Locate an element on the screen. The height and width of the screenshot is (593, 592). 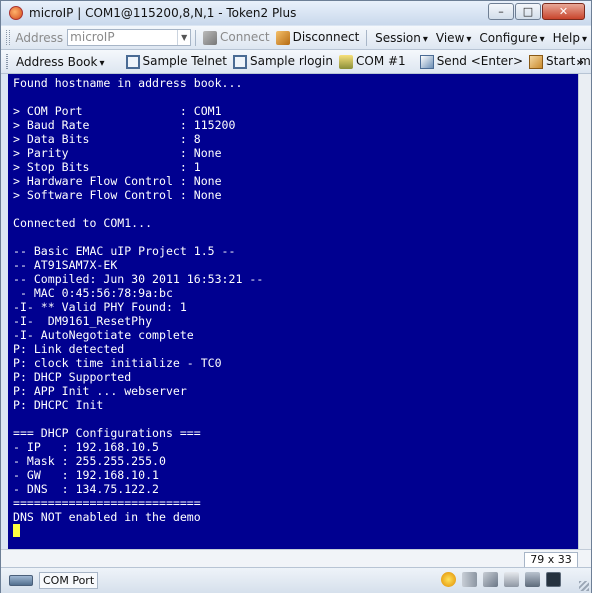
maximize-button: □ is located at coordinates (528, 11).